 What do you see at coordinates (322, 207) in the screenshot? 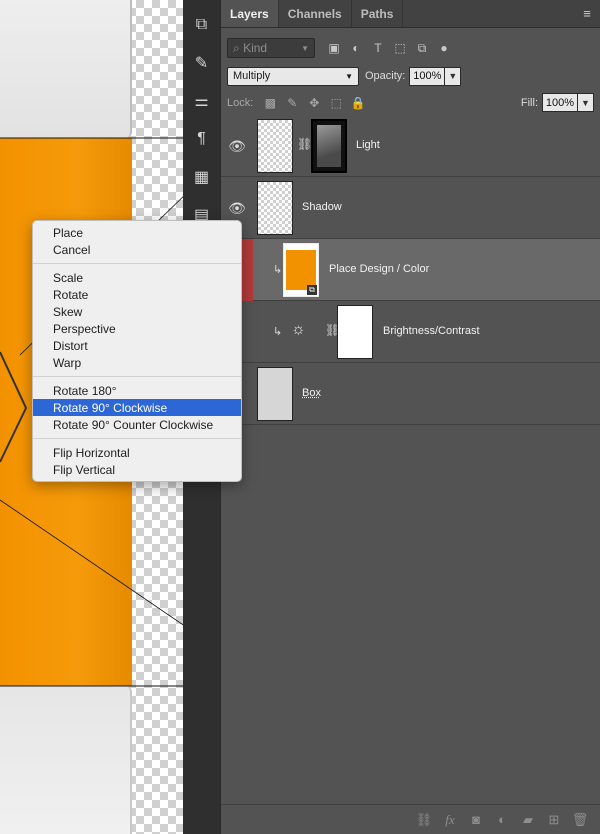
I see `layer-name: Shadow` at bounding box center [322, 207].